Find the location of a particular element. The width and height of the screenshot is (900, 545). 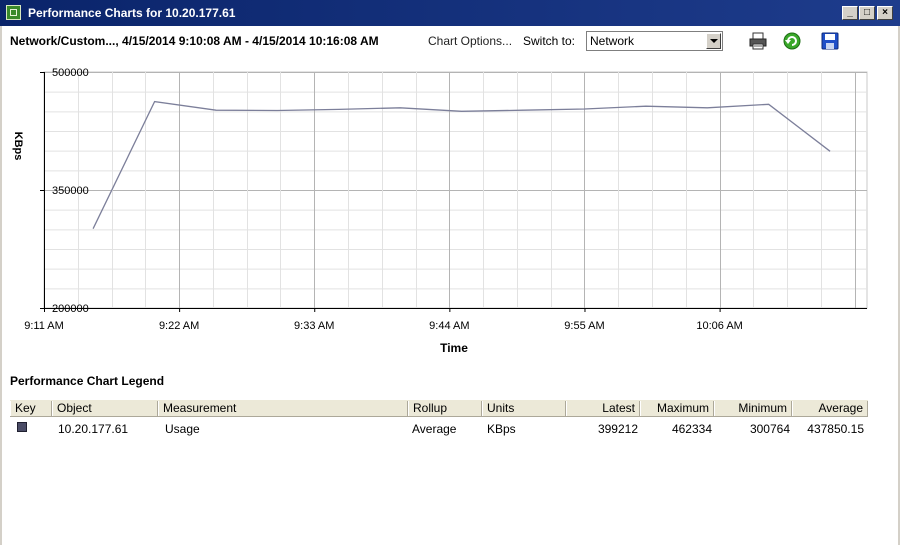

col-object: Object is located at coordinates (105, 408).